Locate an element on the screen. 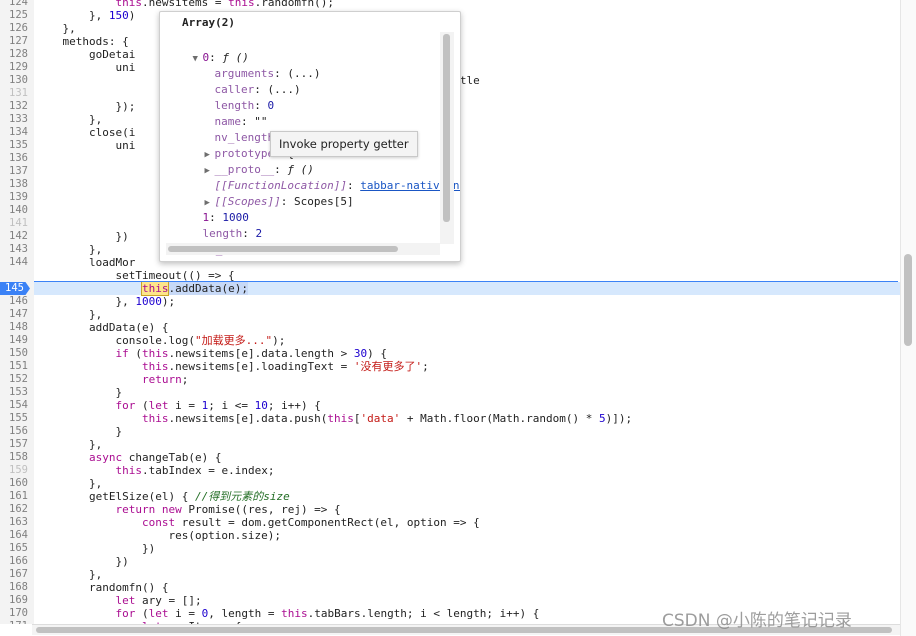 The image size is (916, 636). line-gutter: 156 is located at coordinates (17, 431).